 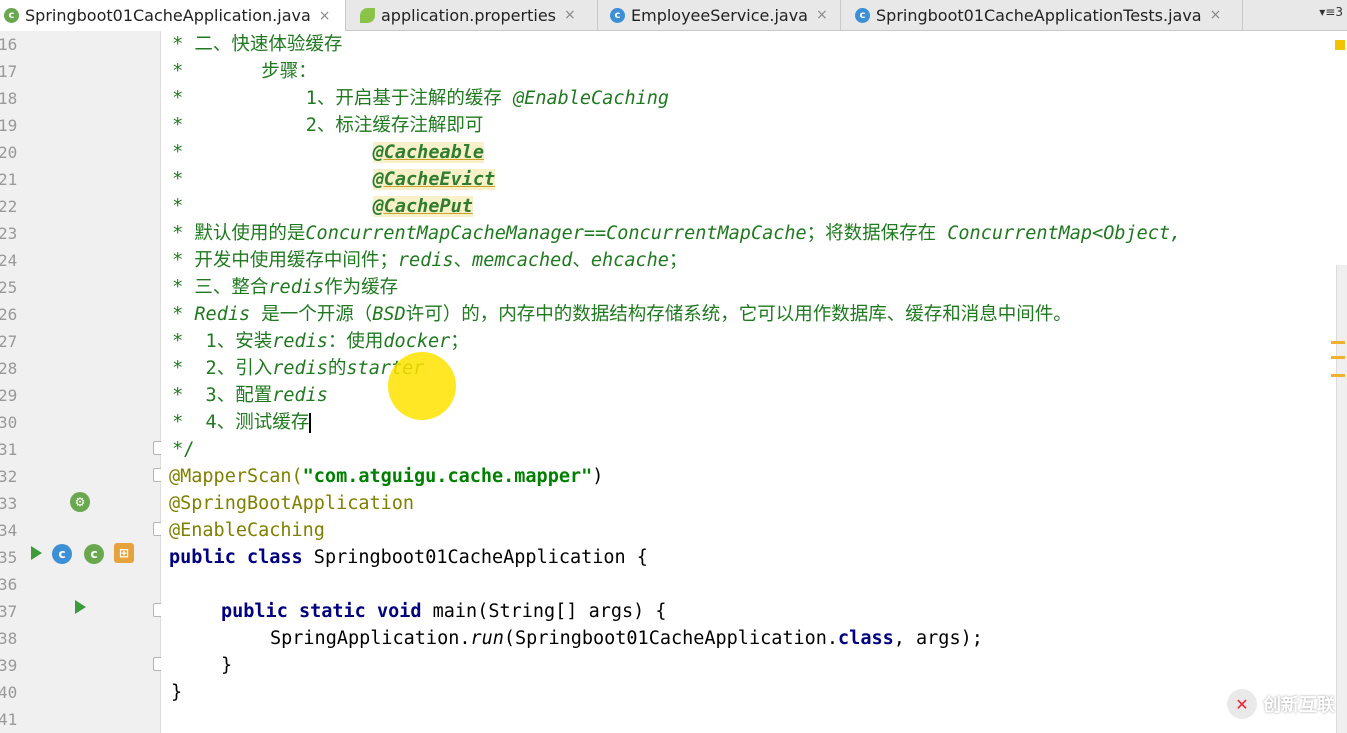 What do you see at coordinates (9, 233) in the screenshot?
I see `line-number: 23` at bounding box center [9, 233].